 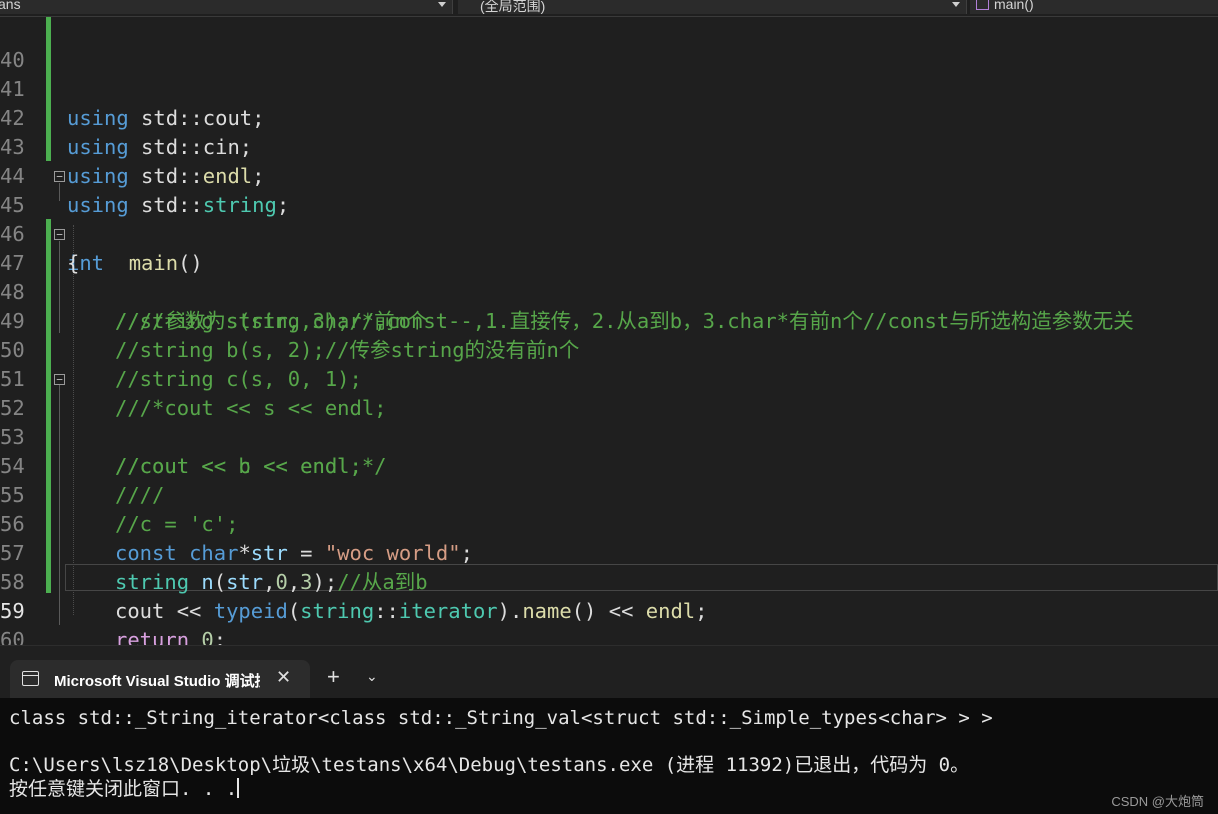 What do you see at coordinates (1014, 6) in the screenshot?
I see `member-dropdown-label: main()` at bounding box center [1014, 6].